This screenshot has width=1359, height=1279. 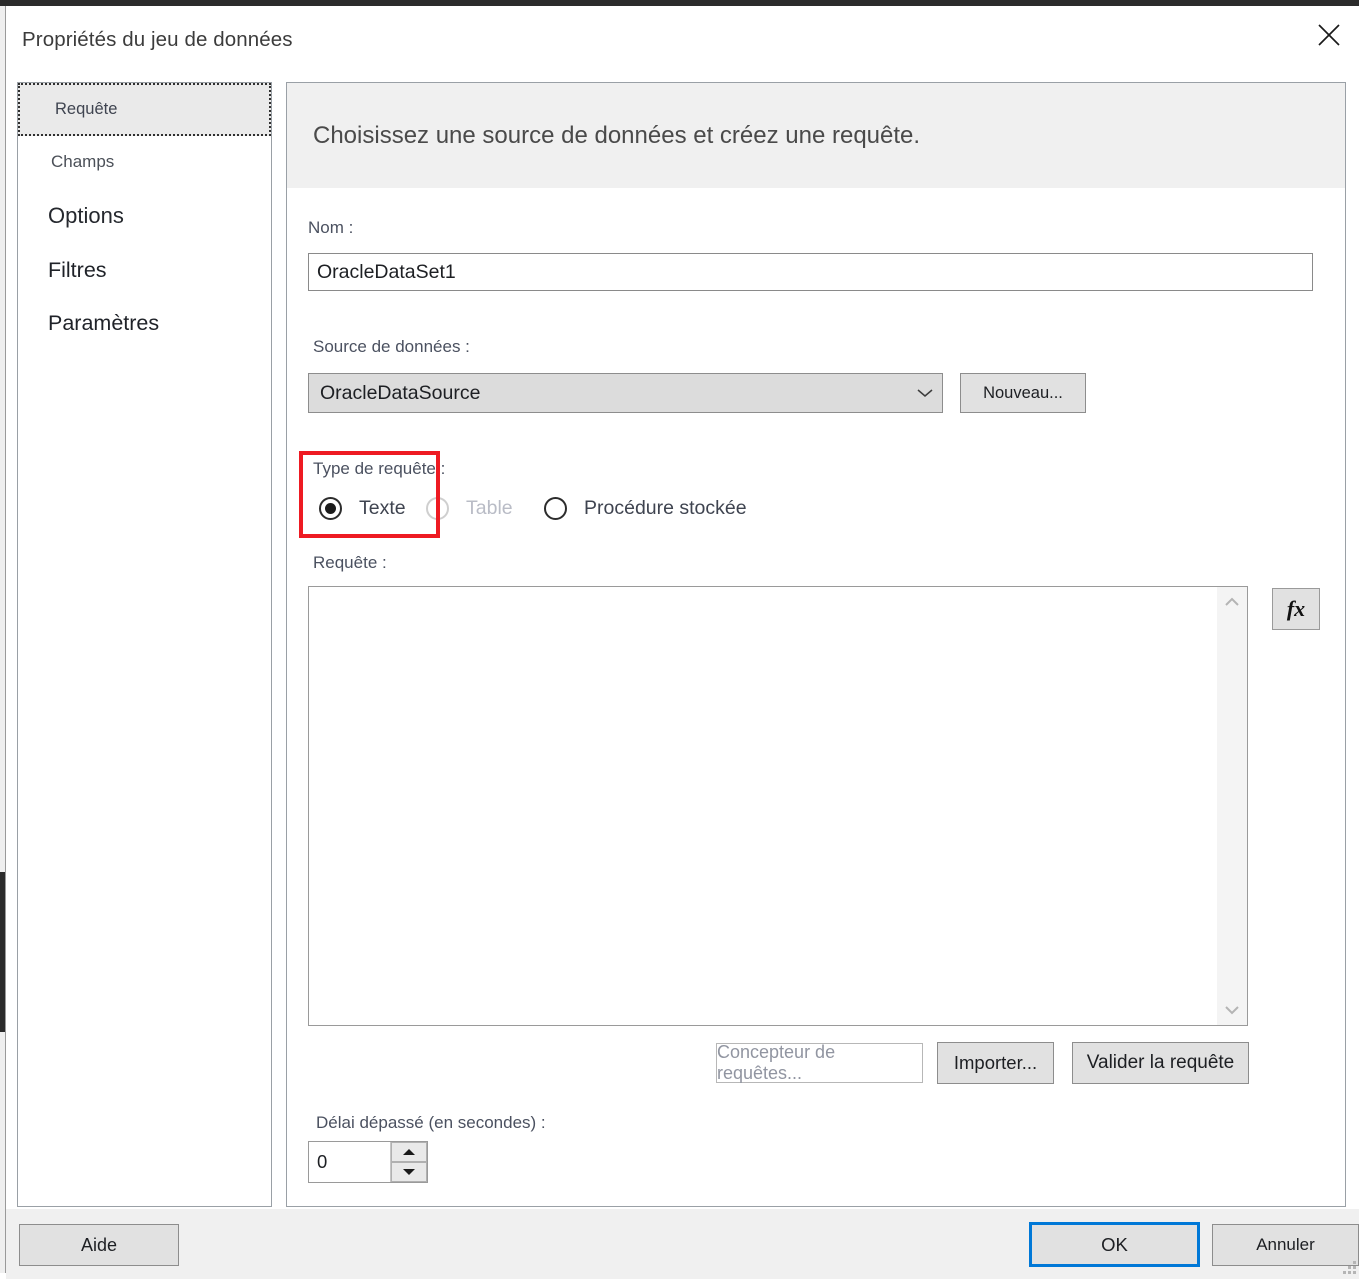 I want to click on sidebar-item-parametres: Paramètres, so click(x=144, y=323).